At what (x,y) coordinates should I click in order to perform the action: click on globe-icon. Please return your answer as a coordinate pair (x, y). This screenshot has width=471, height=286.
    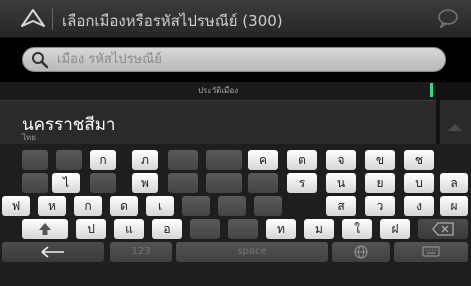
    Looking at the image, I should click on (361, 252).